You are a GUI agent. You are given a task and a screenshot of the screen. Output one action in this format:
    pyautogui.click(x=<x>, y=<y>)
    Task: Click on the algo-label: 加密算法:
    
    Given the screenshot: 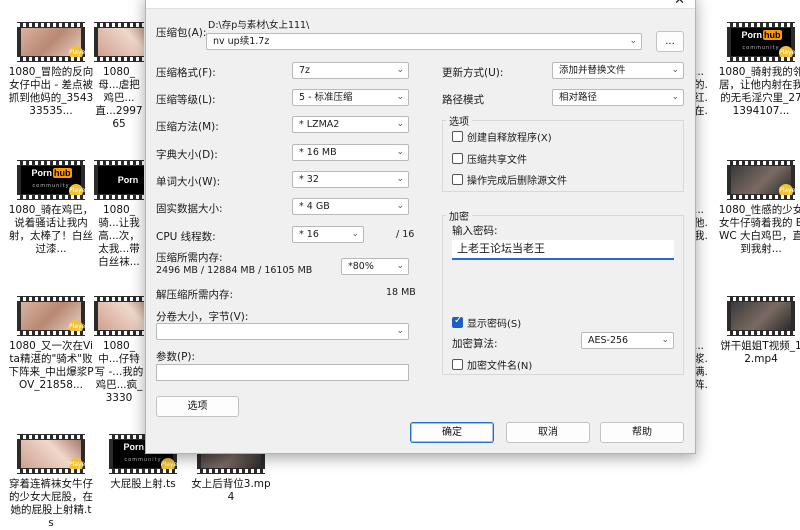 What is the action you would take?
    pyautogui.click(x=475, y=344)
    